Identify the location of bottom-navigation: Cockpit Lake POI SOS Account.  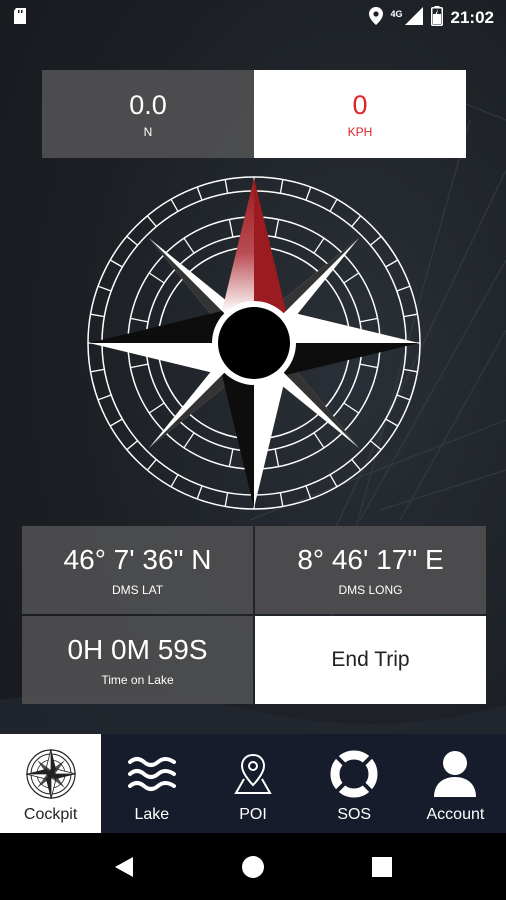
(253, 783).